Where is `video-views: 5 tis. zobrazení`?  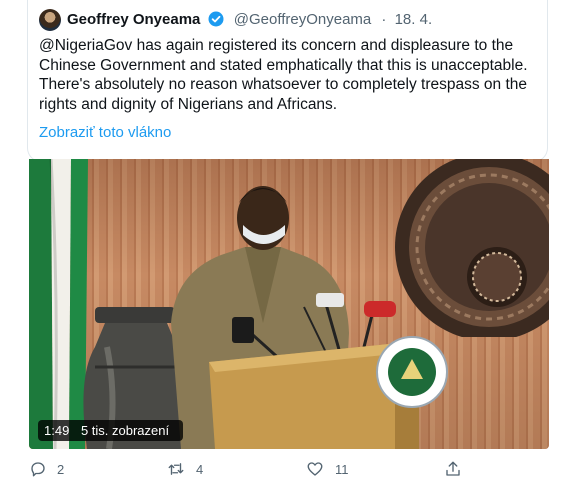
video-views: 5 tis. zobrazení is located at coordinates (125, 430).